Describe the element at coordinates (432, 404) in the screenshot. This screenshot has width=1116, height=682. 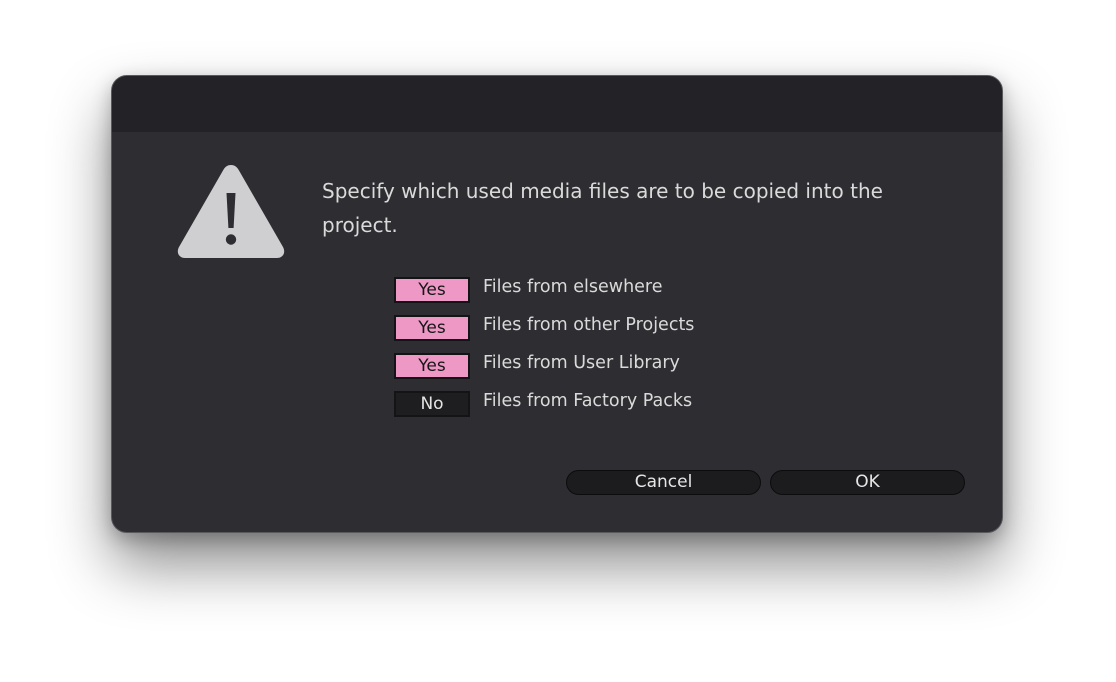
I see `toggle-files-from-factory-packs: No` at that location.